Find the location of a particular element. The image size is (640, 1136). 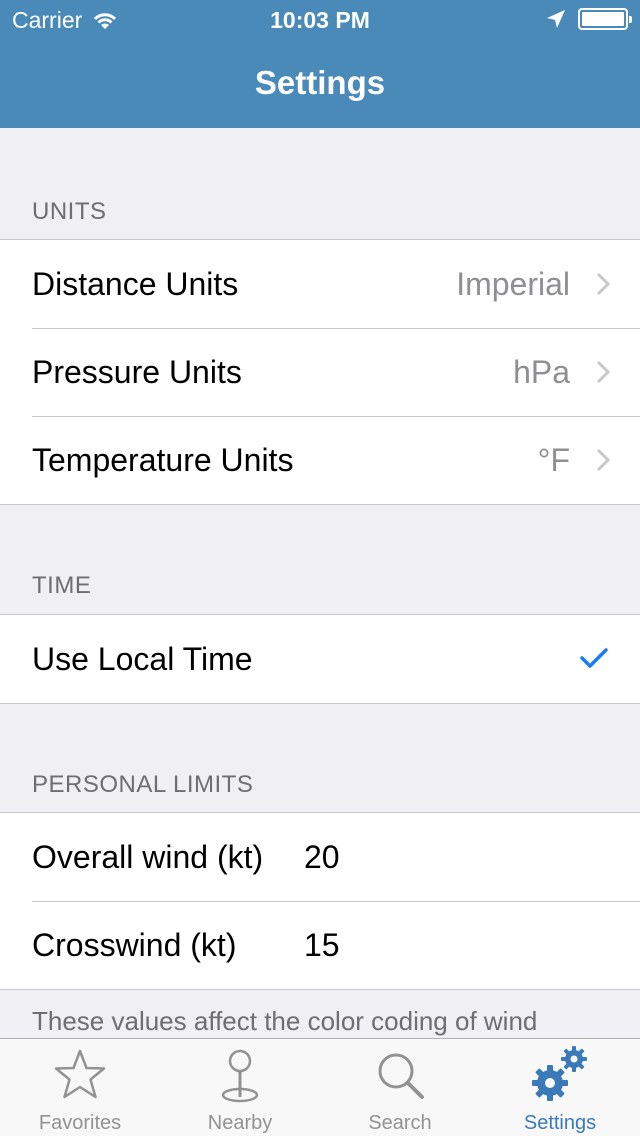

tab-nearby: Nearby is located at coordinates (240, 1087).